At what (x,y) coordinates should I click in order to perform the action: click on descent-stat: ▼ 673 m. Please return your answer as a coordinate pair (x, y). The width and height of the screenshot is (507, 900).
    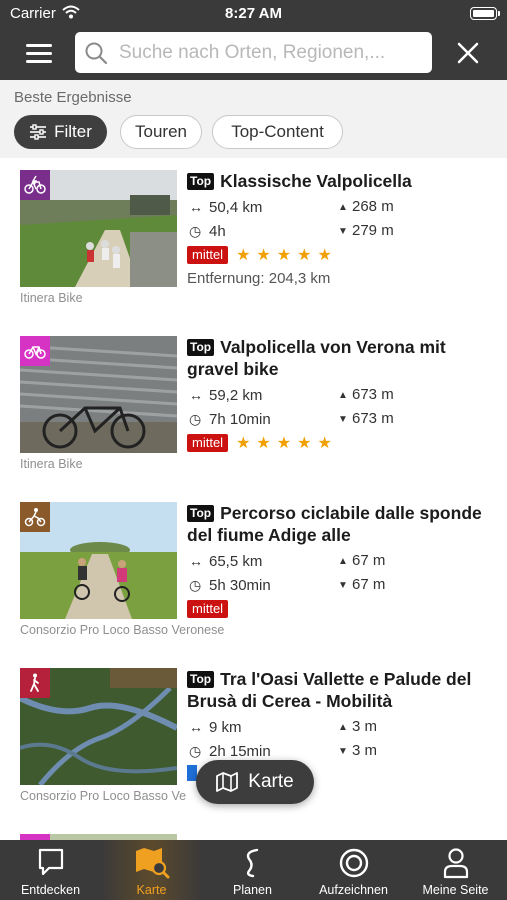
    Looking at the image, I should click on (366, 419).